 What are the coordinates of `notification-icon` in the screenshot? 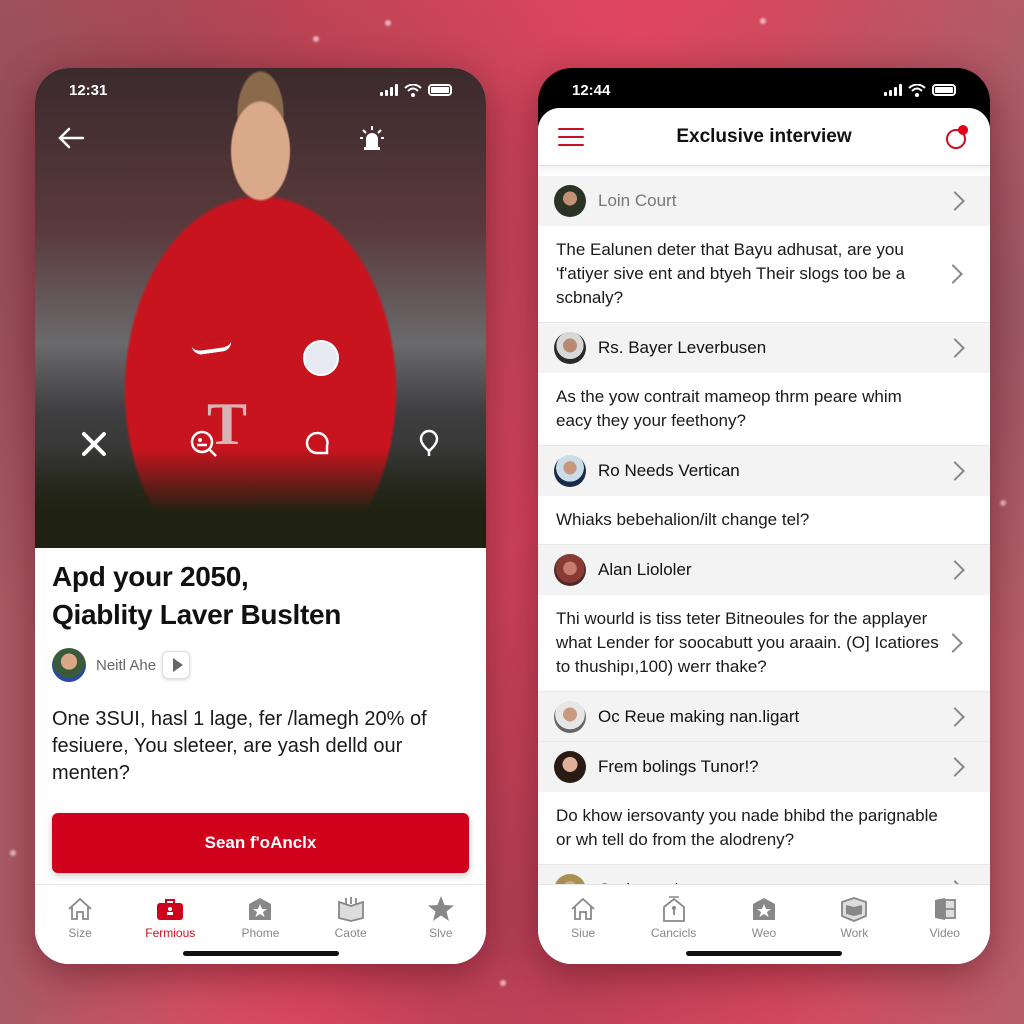 It's located at (957, 137).